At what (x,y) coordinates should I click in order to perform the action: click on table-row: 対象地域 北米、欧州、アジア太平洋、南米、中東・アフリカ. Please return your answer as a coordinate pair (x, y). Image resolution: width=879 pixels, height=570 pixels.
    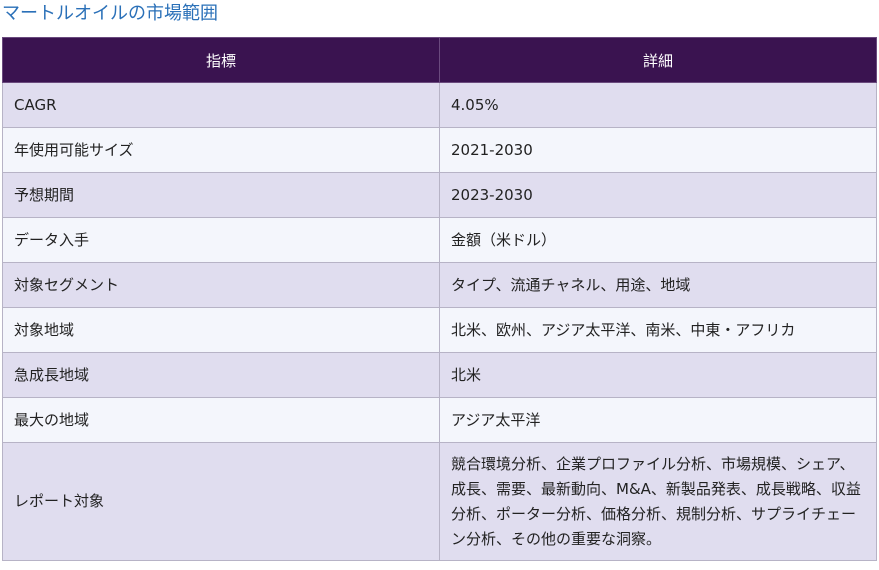
    Looking at the image, I should click on (439, 330).